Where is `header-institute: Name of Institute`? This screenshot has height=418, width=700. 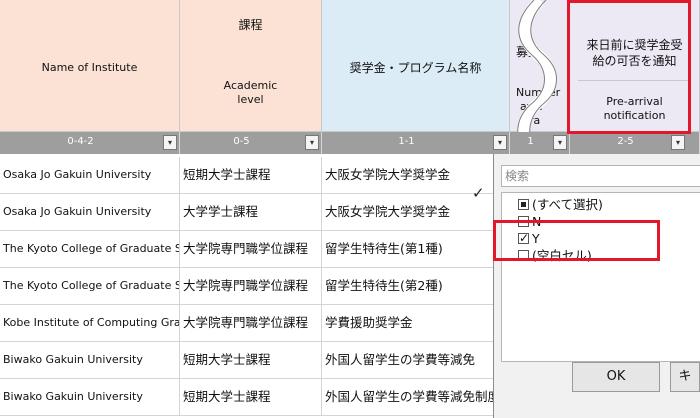
header-institute: Name of Institute is located at coordinates (90, 66).